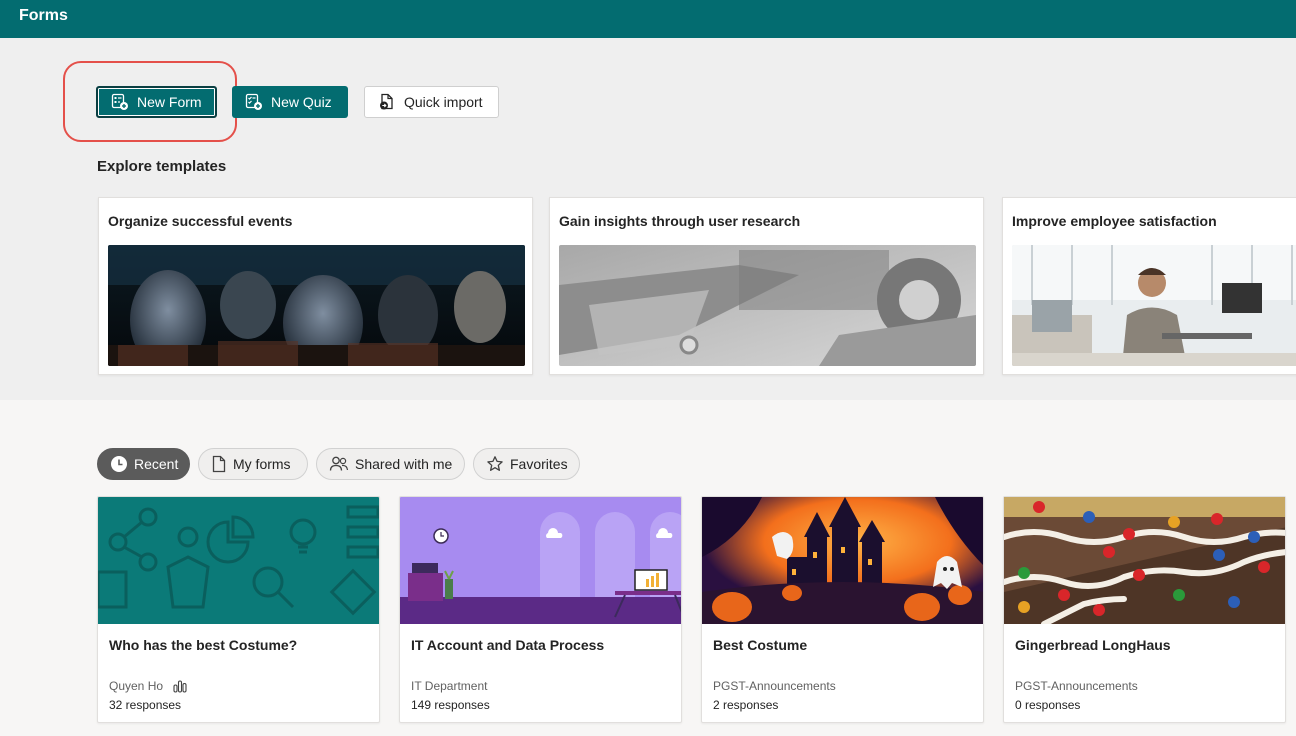 Image resolution: width=1296 pixels, height=736 pixels. I want to click on response-count: 2 responses, so click(746, 705).